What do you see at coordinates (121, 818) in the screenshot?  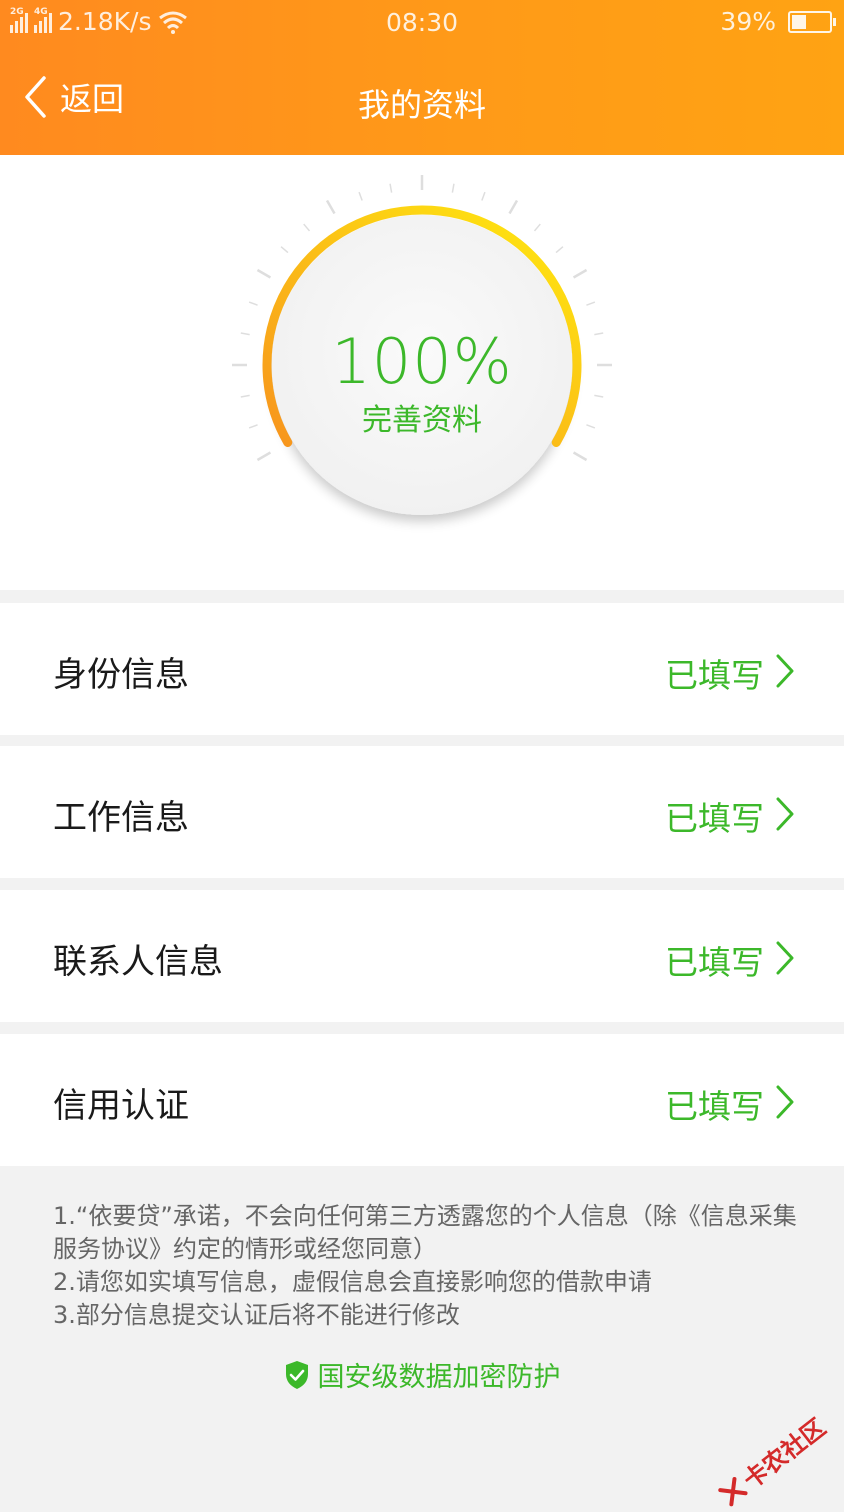 I see `row-label: 工作信息` at bounding box center [121, 818].